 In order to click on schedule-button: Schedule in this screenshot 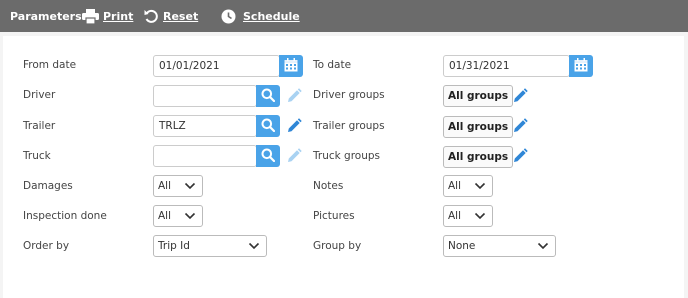, I will do `click(260, 16)`.